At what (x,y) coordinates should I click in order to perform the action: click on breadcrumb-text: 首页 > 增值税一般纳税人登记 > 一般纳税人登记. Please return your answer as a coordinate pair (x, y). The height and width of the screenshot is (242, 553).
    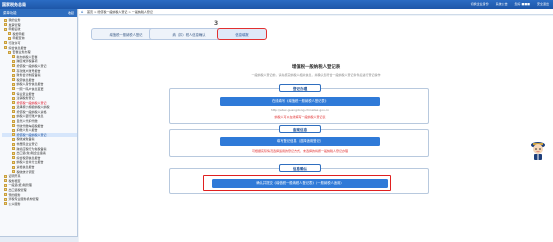
    Looking at the image, I should click on (120, 12).